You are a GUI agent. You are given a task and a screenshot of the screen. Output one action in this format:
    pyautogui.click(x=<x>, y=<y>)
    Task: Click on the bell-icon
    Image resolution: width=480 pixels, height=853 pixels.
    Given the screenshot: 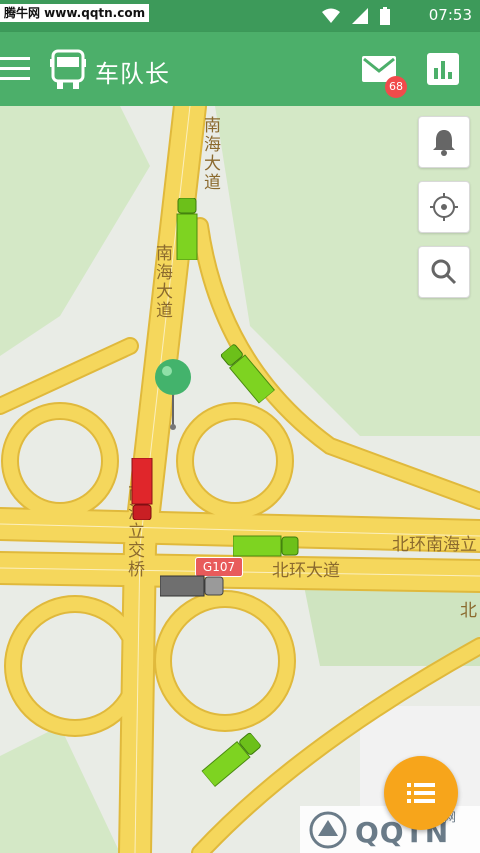 What is the action you would take?
    pyautogui.click(x=444, y=143)
    